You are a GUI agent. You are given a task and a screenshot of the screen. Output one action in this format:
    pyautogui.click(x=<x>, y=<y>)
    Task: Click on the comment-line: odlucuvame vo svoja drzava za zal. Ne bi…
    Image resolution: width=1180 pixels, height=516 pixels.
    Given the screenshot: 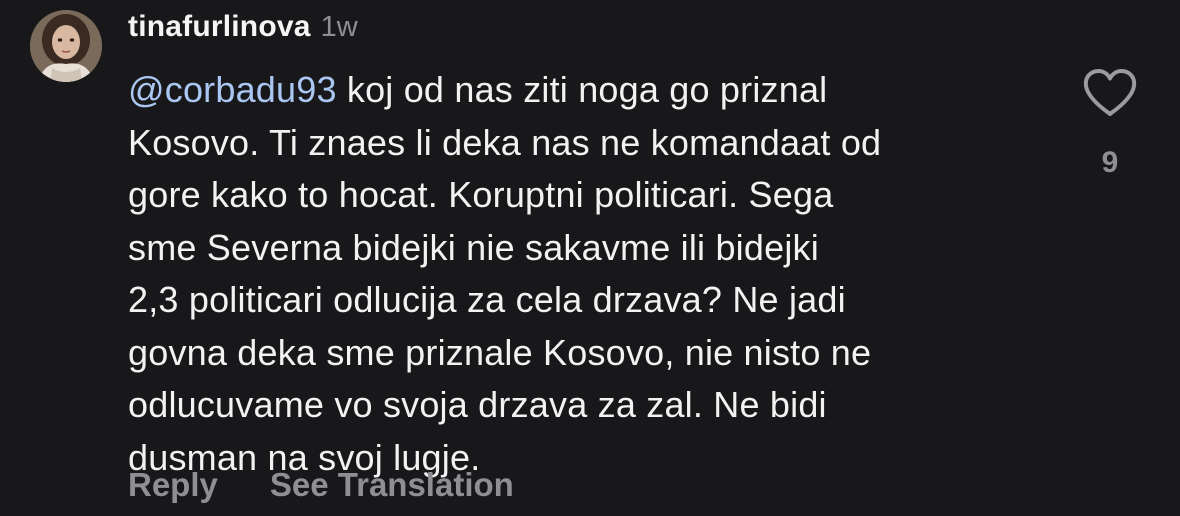 What is the action you would take?
    pyautogui.click(x=477, y=404)
    